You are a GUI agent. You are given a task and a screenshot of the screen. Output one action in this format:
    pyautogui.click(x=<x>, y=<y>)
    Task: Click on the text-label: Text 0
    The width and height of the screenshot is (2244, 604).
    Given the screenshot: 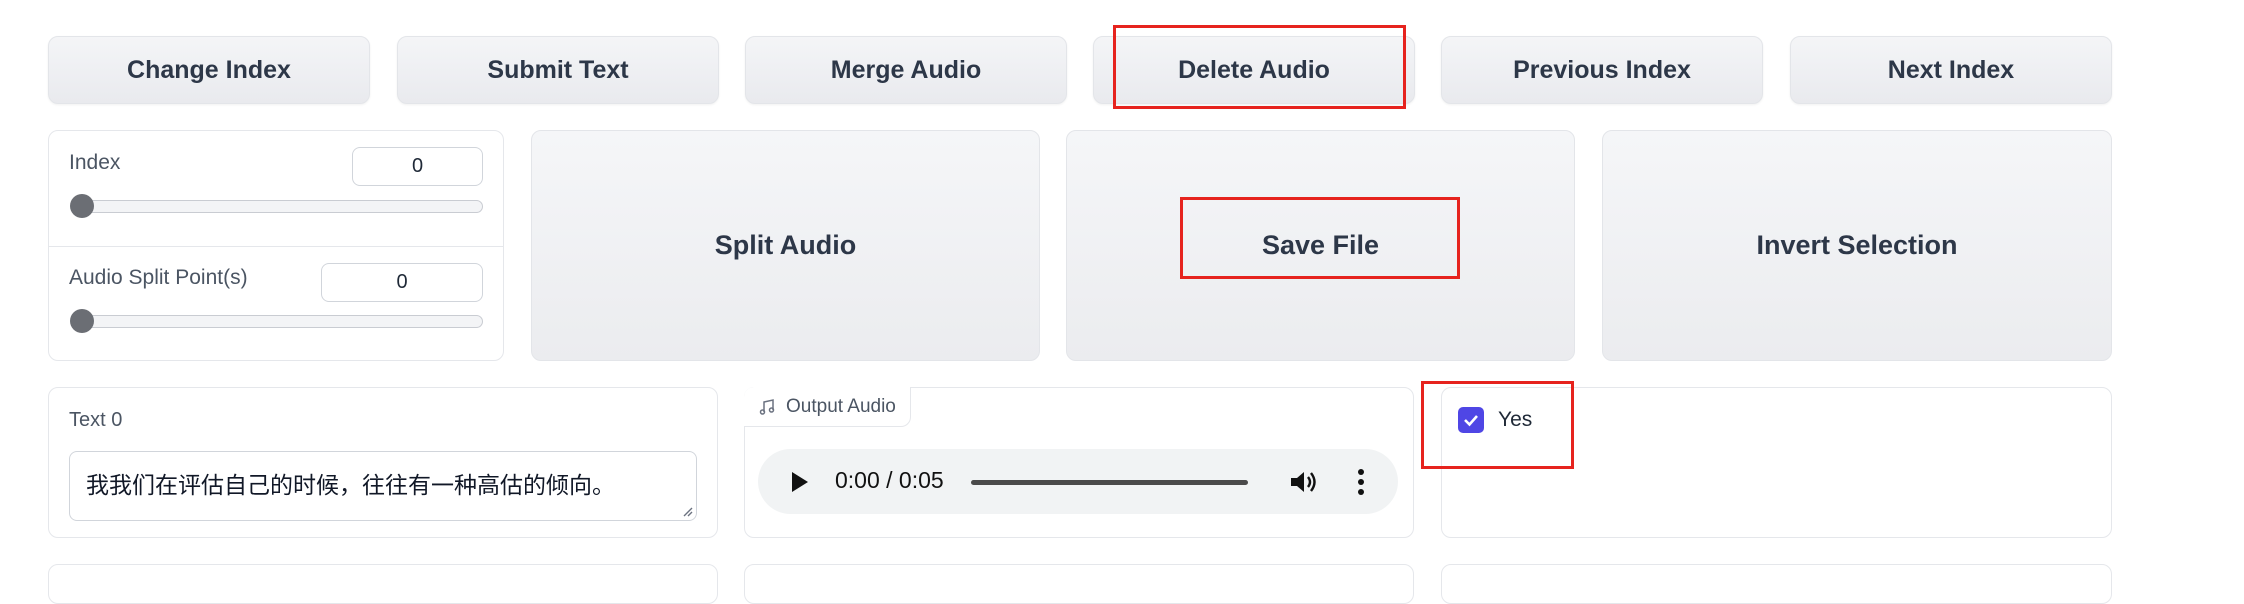 What is the action you would take?
    pyautogui.click(x=96, y=420)
    